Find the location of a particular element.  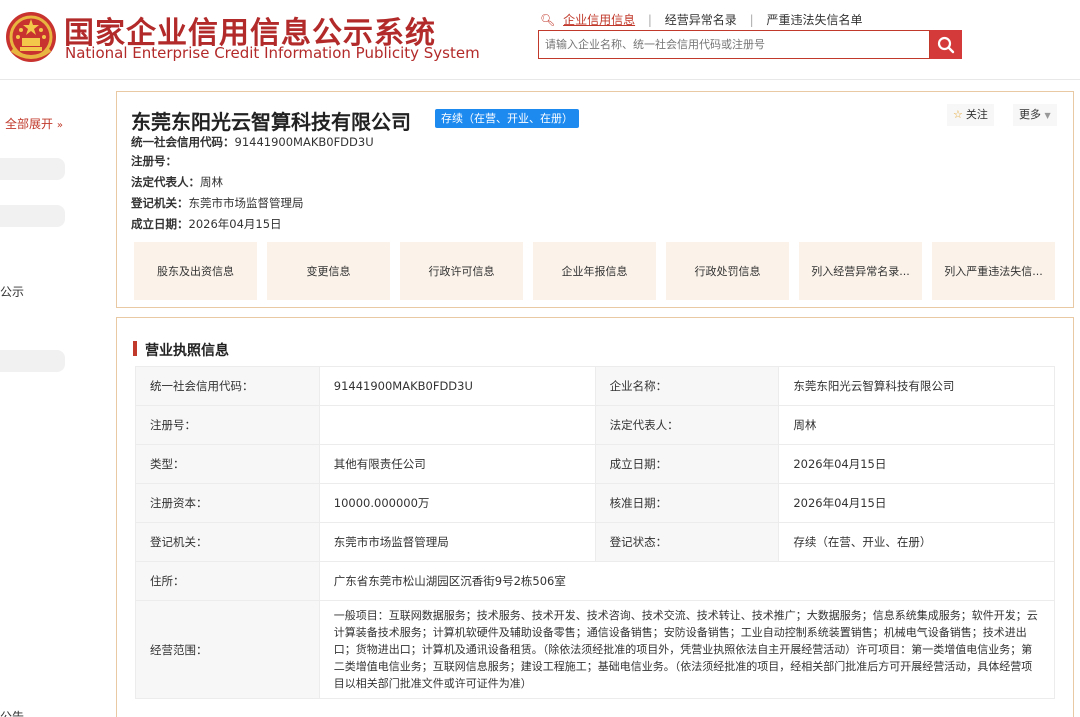

left-sidebar: 全部展开 » 公示 公告 is located at coordinates (55, 398).